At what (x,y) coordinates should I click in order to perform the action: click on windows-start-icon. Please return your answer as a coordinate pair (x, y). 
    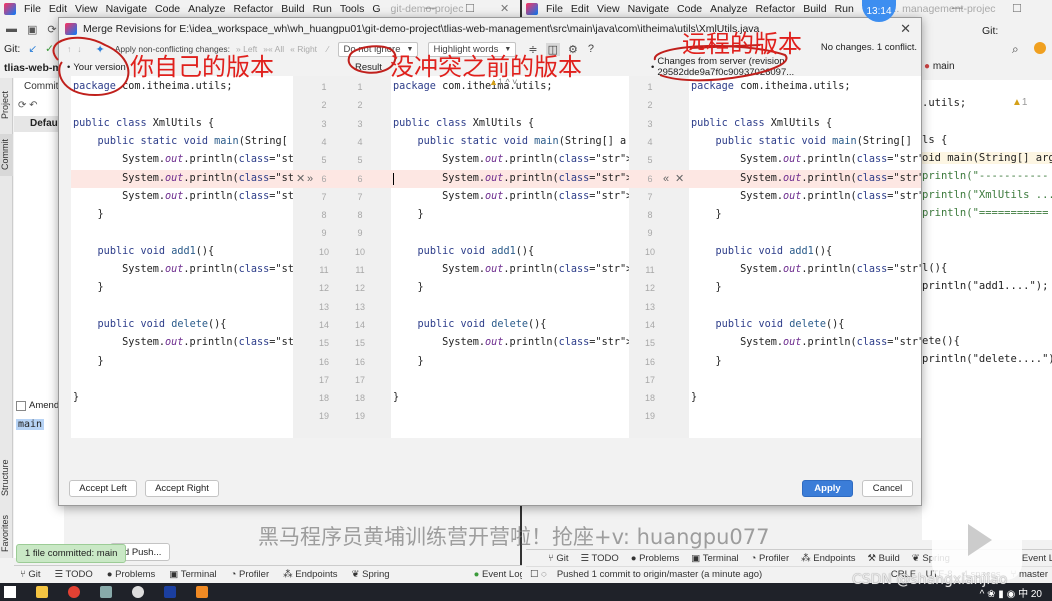
    Looking at the image, I should click on (10, 592).